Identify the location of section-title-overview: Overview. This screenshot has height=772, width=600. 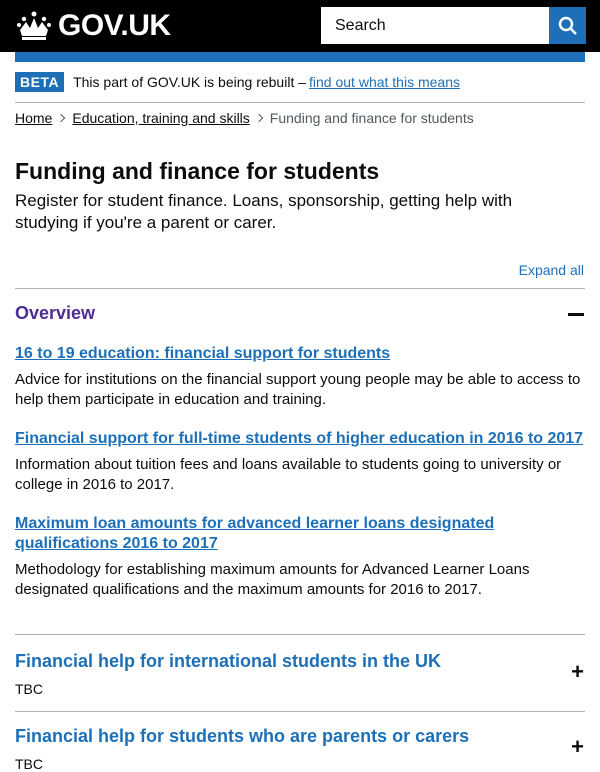
(55, 313).